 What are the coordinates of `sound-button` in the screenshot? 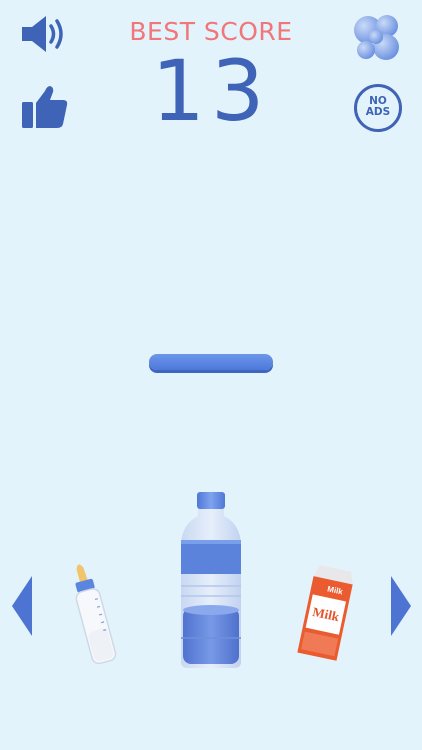 It's located at (45, 34).